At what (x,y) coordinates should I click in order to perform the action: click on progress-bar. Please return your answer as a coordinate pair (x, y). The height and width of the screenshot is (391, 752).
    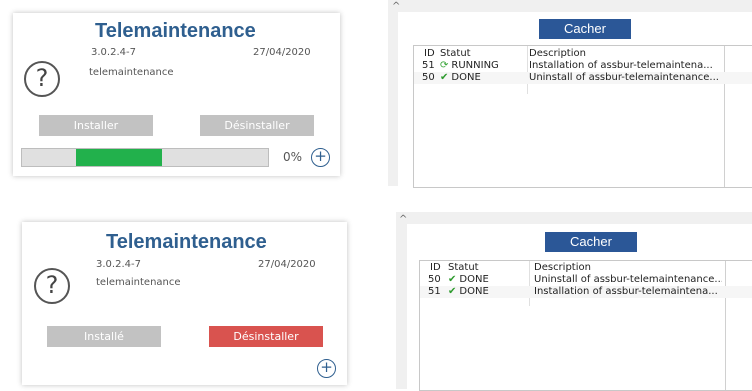
    Looking at the image, I should click on (145, 157).